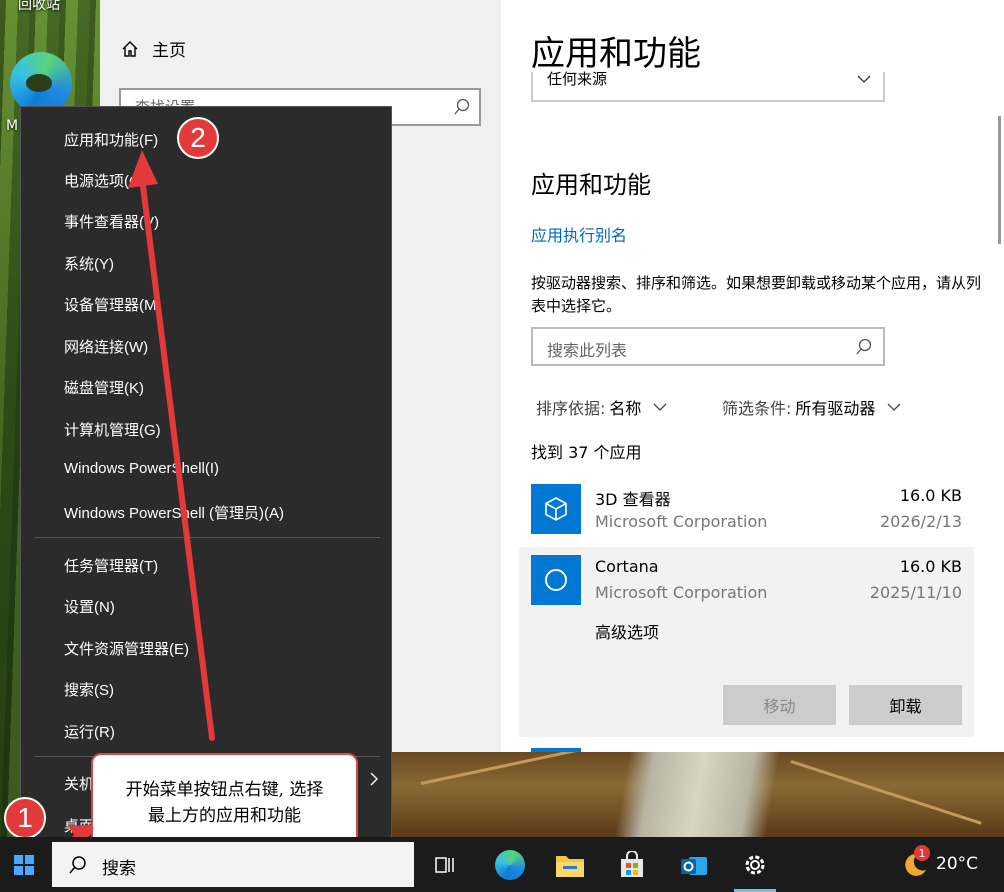 This screenshot has width=1004, height=892. Describe the element at coordinates (79, 825) in the screenshot. I see `menu-item-desktop: 桌面` at that location.